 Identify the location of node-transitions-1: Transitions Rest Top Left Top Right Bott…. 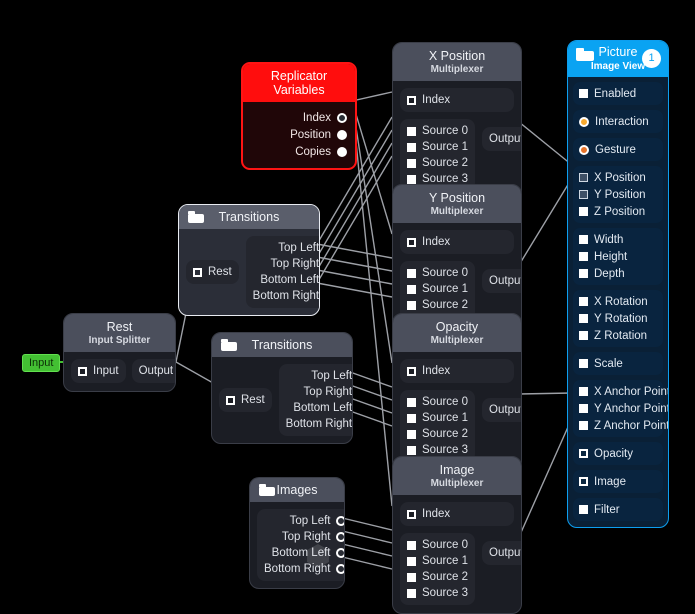
(249, 260).